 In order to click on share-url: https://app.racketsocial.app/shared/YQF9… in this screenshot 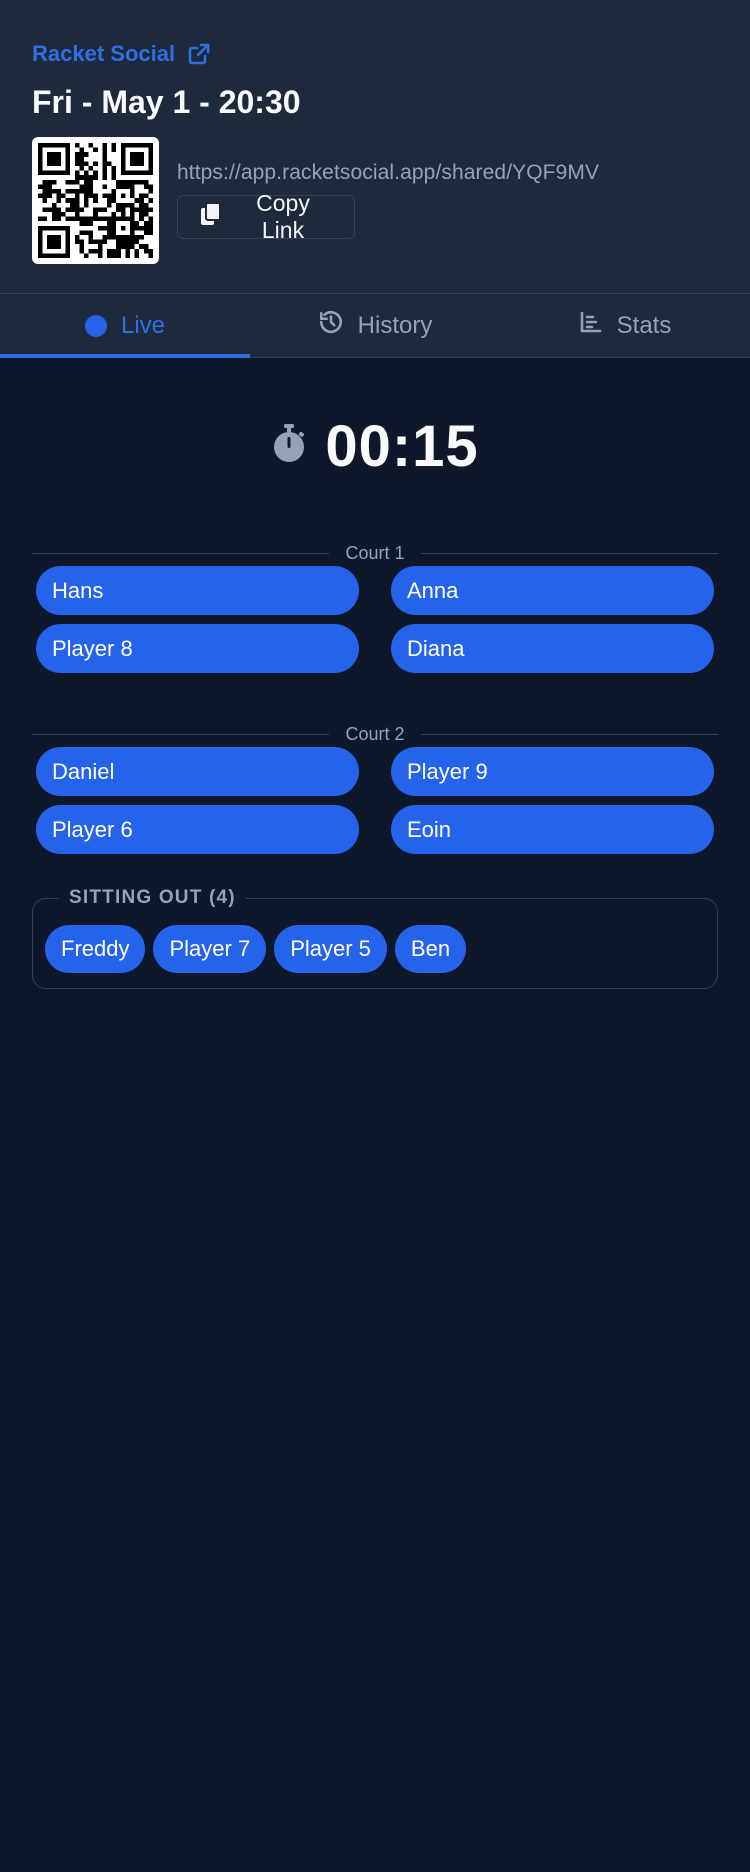, I will do `click(388, 173)`.